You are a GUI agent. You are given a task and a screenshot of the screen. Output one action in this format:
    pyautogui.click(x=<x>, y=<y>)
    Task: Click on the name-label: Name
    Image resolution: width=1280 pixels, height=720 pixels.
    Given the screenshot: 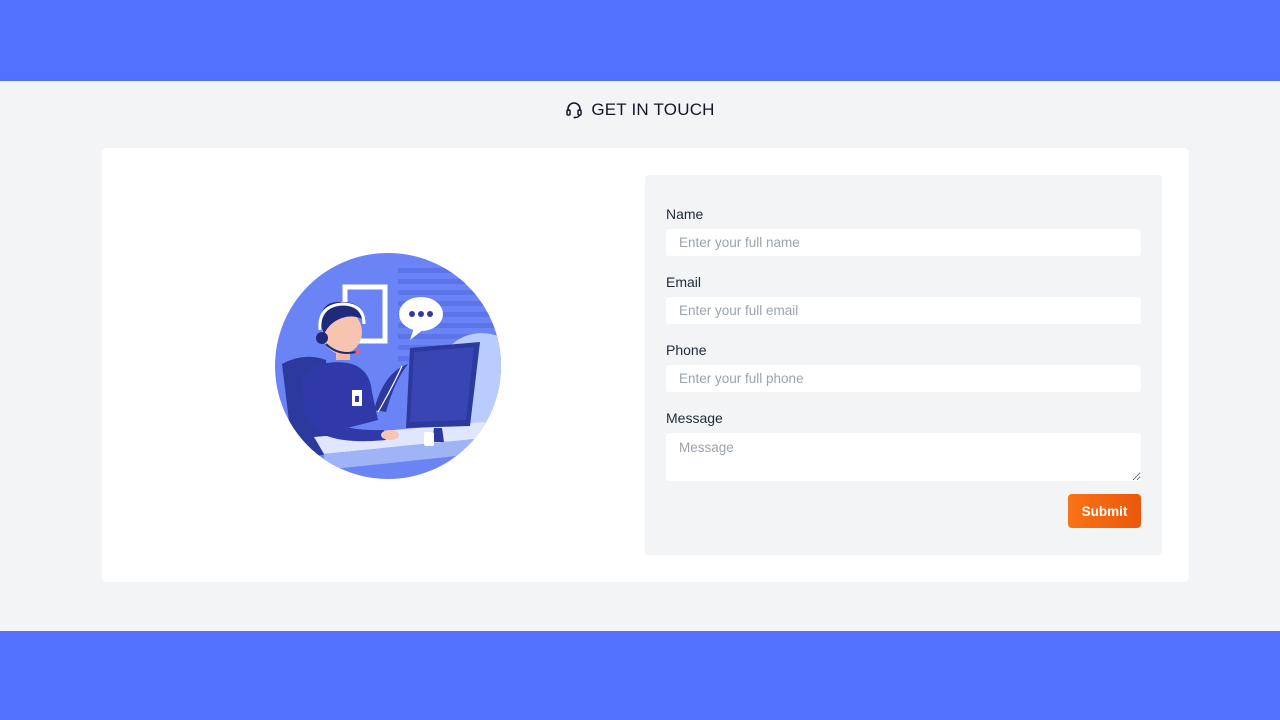 What is the action you would take?
    pyautogui.click(x=685, y=214)
    